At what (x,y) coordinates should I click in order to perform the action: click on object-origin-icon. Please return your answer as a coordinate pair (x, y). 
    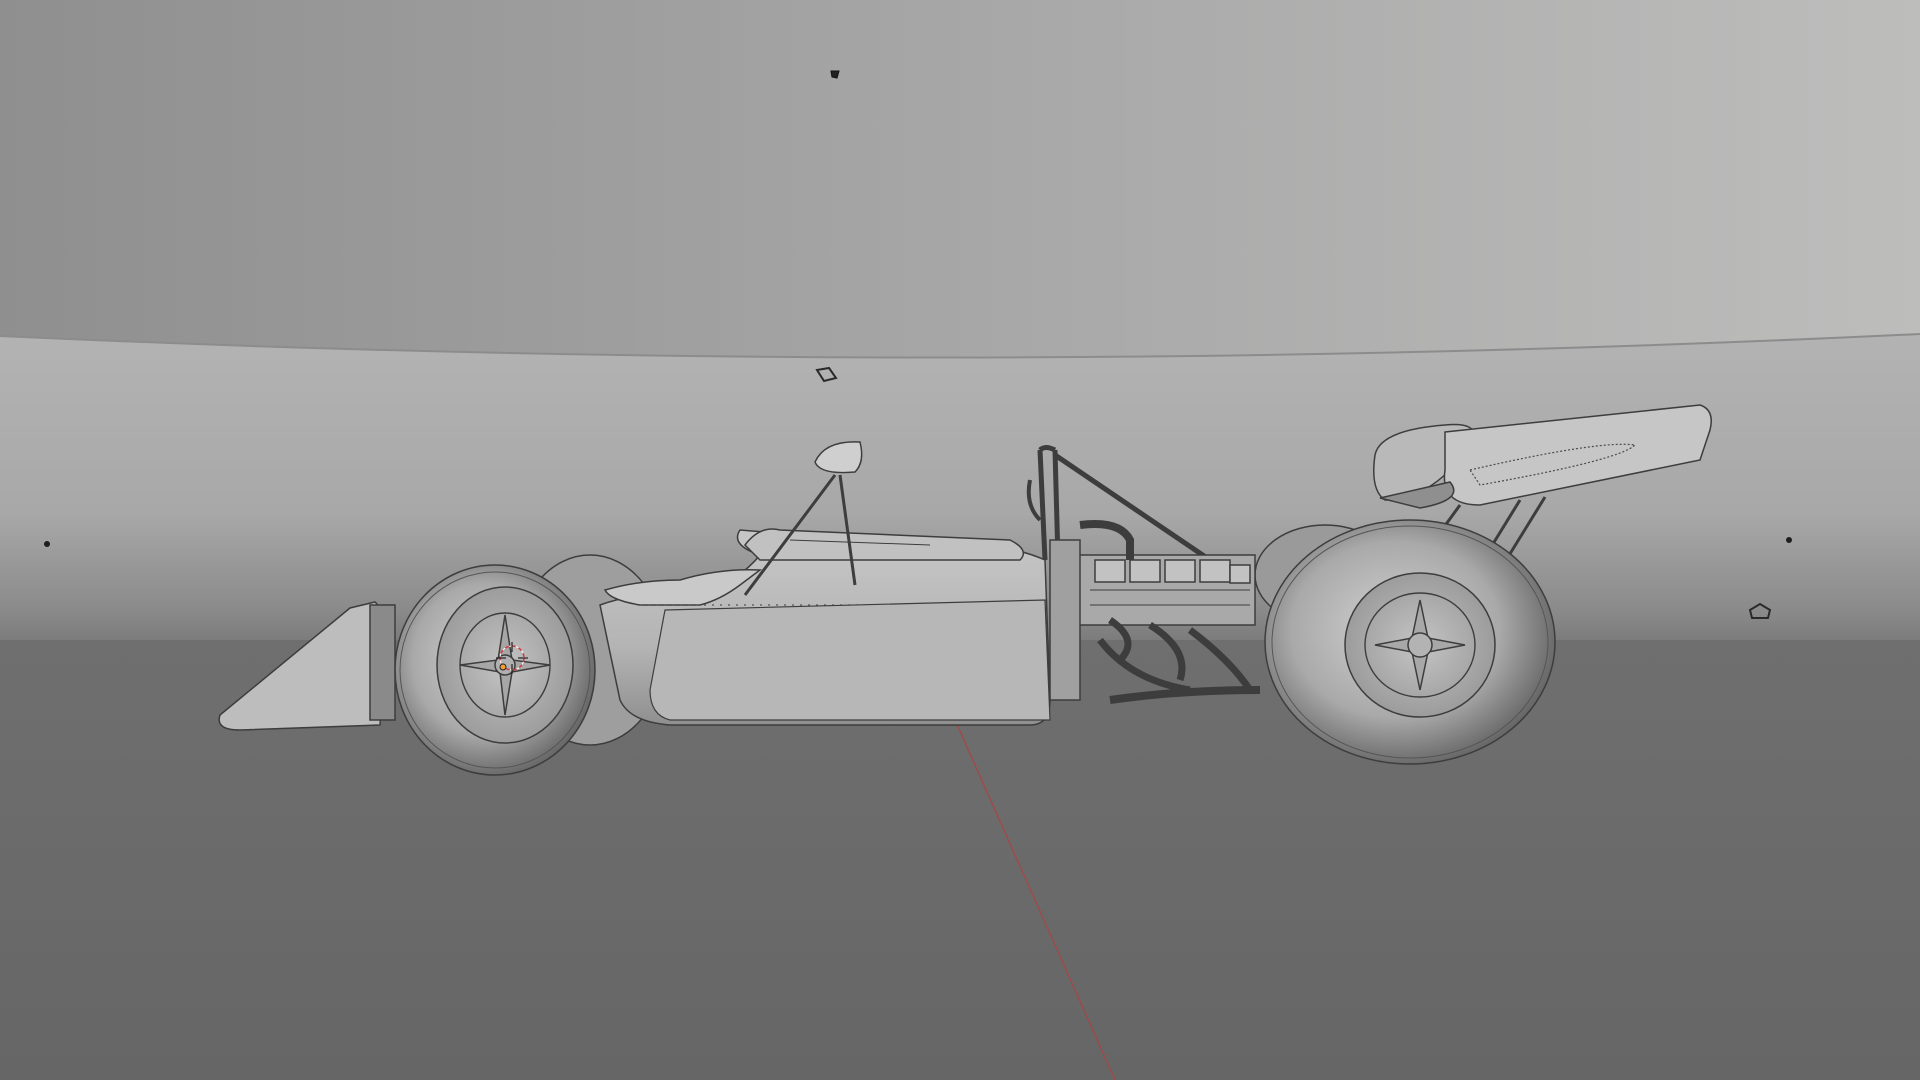
    Looking at the image, I should click on (503, 667).